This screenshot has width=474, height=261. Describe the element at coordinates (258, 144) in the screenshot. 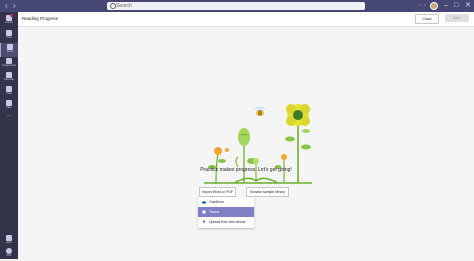

I see `plants-illustration` at that location.